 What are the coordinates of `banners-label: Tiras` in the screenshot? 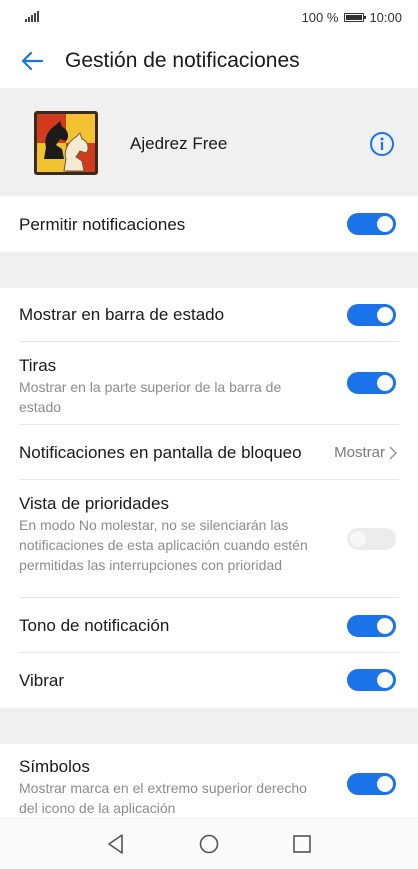 It's located at (38, 365).